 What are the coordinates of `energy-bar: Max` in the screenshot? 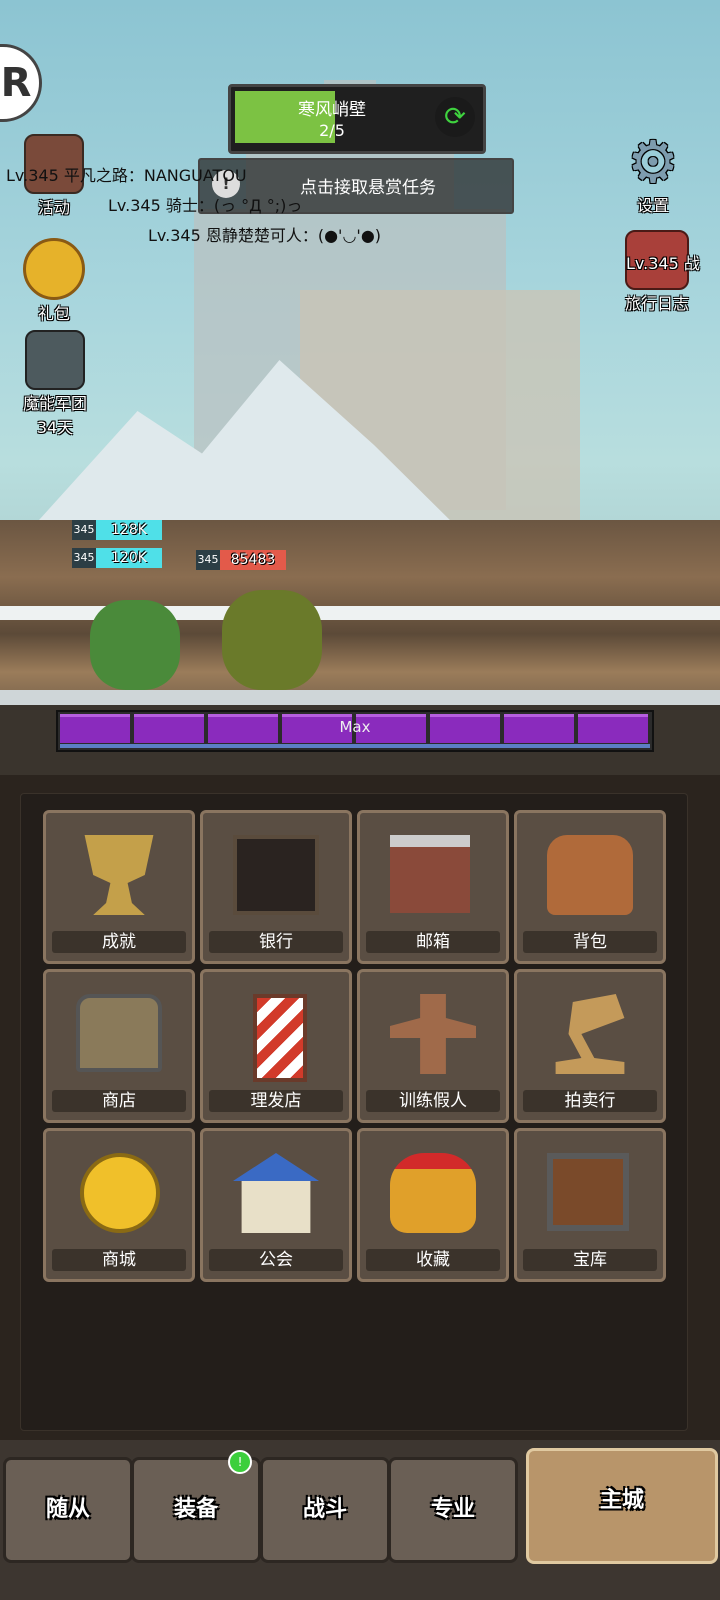 It's located at (355, 731).